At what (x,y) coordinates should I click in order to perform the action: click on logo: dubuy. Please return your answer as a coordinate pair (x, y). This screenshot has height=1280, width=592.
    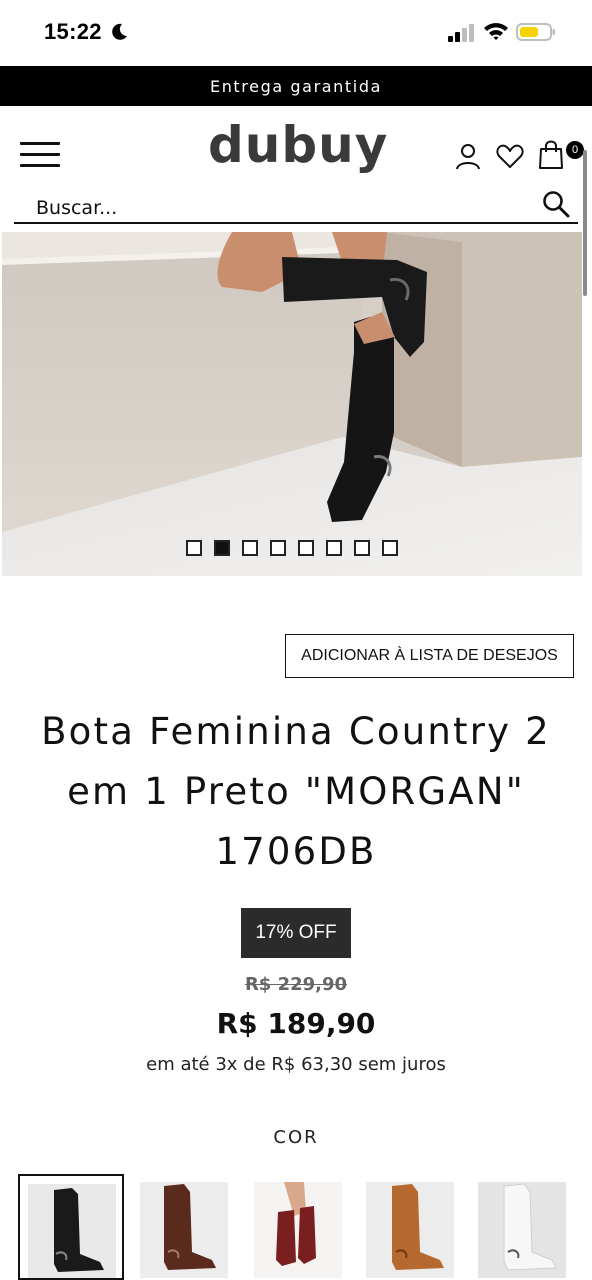
    Looking at the image, I should click on (298, 145).